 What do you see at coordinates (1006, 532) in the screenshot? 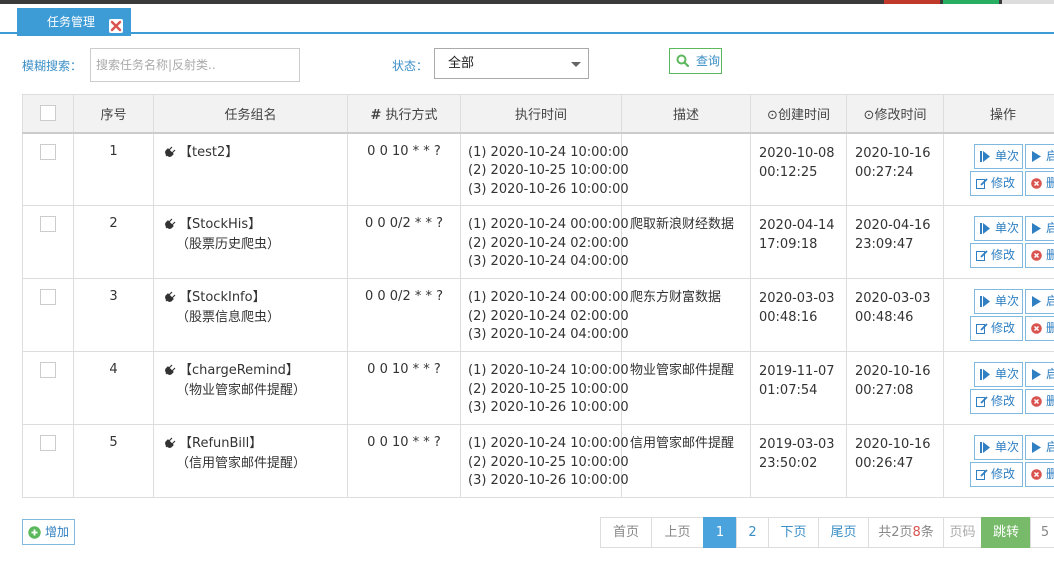
I see `pager-jump-button: 跳转` at bounding box center [1006, 532].